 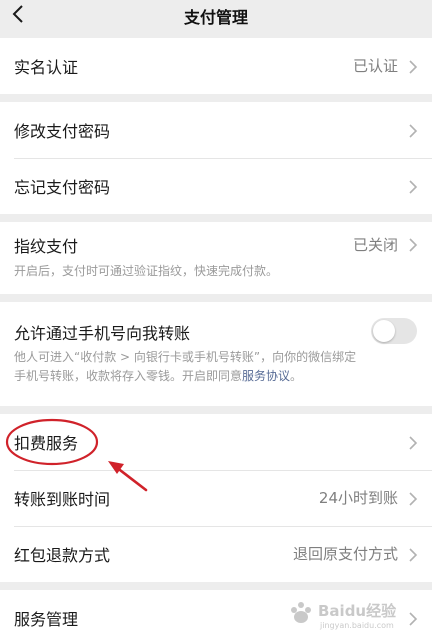 I want to click on redpacket-refund-value: 退回原支付方式, so click(x=345, y=554).